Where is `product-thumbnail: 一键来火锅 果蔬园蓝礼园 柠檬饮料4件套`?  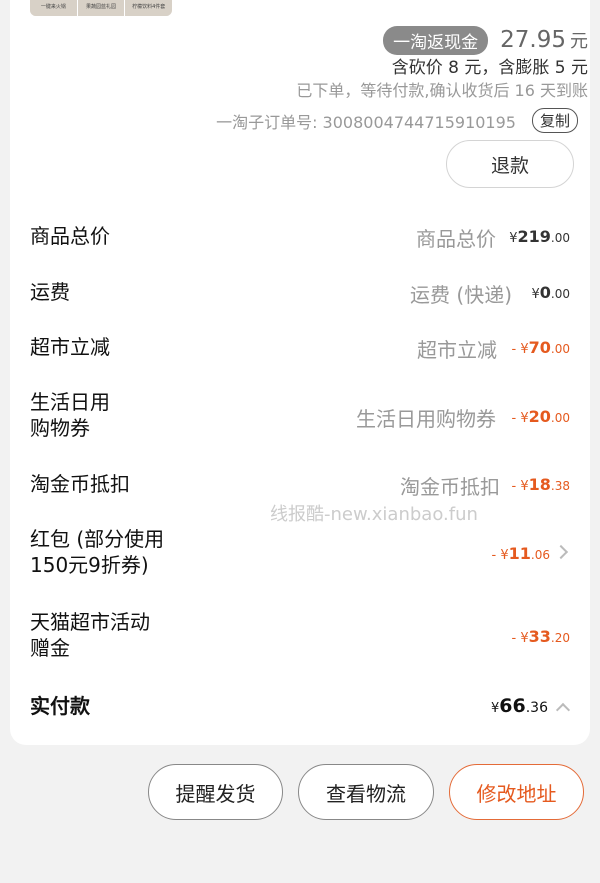 product-thumbnail: 一键来火锅 果蔬园蓝礼园 柠檬饮料4件套 is located at coordinates (101, 8).